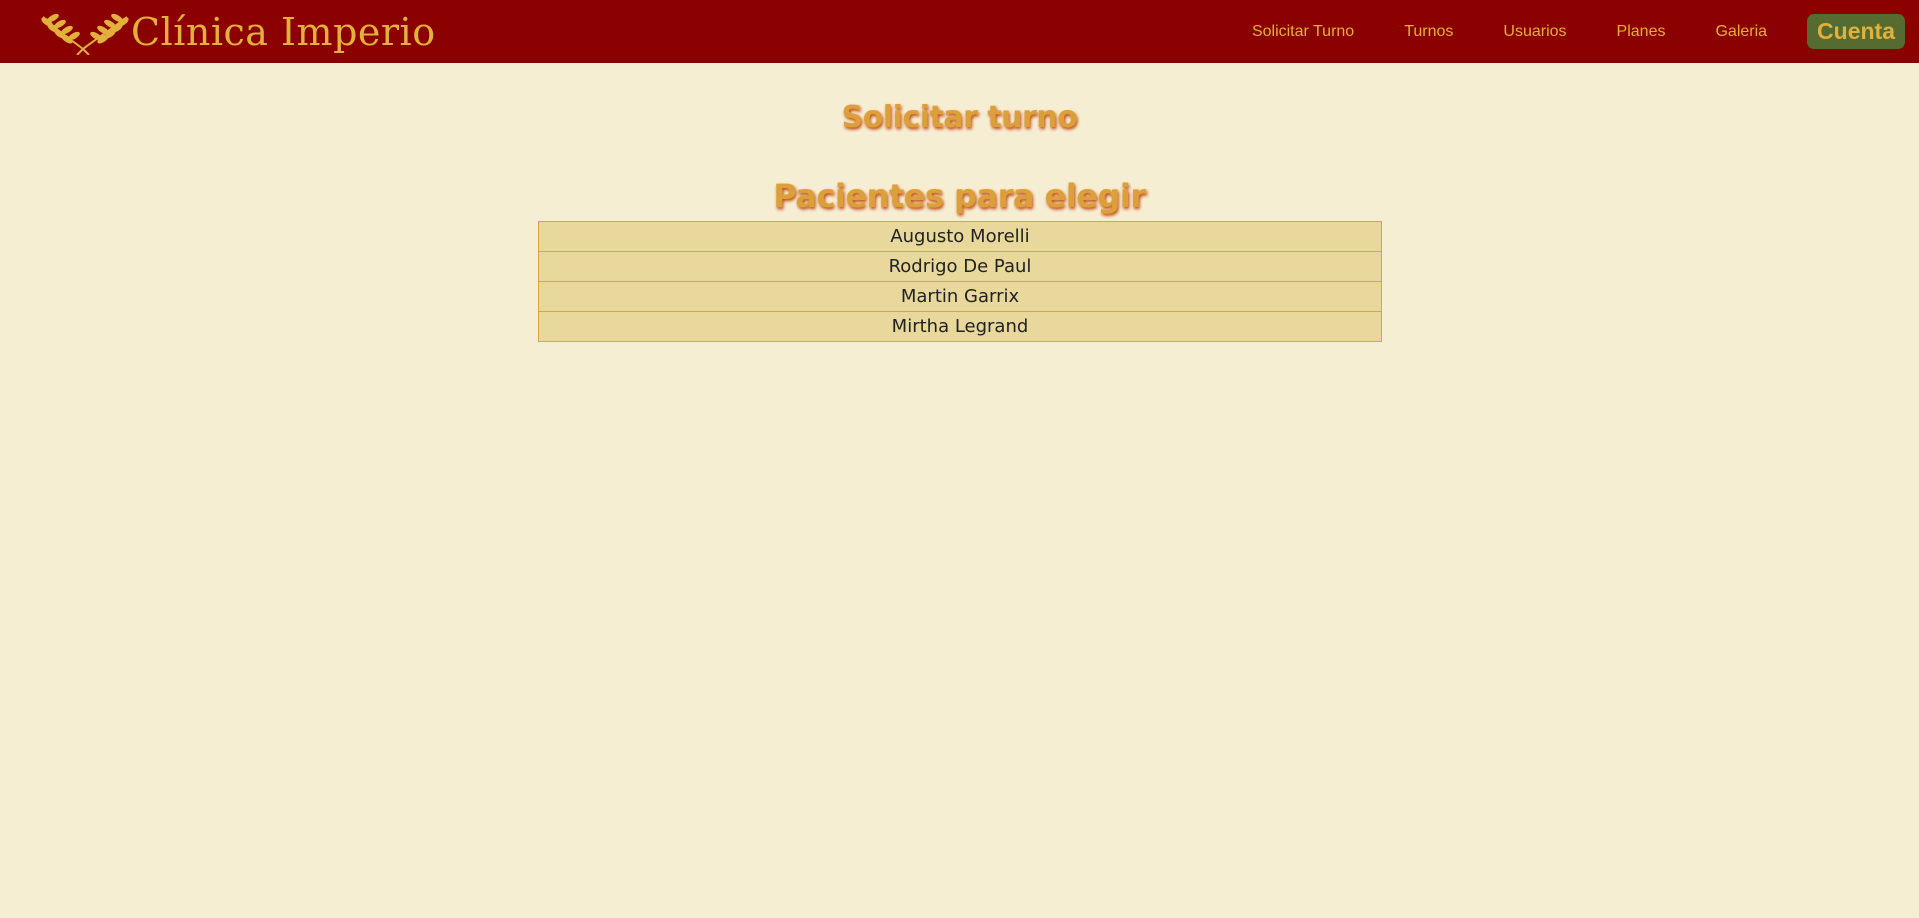  Describe the element at coordinates (283, 32) in the screenshot. I see `brand-name: Clínica Imperio` at that location.